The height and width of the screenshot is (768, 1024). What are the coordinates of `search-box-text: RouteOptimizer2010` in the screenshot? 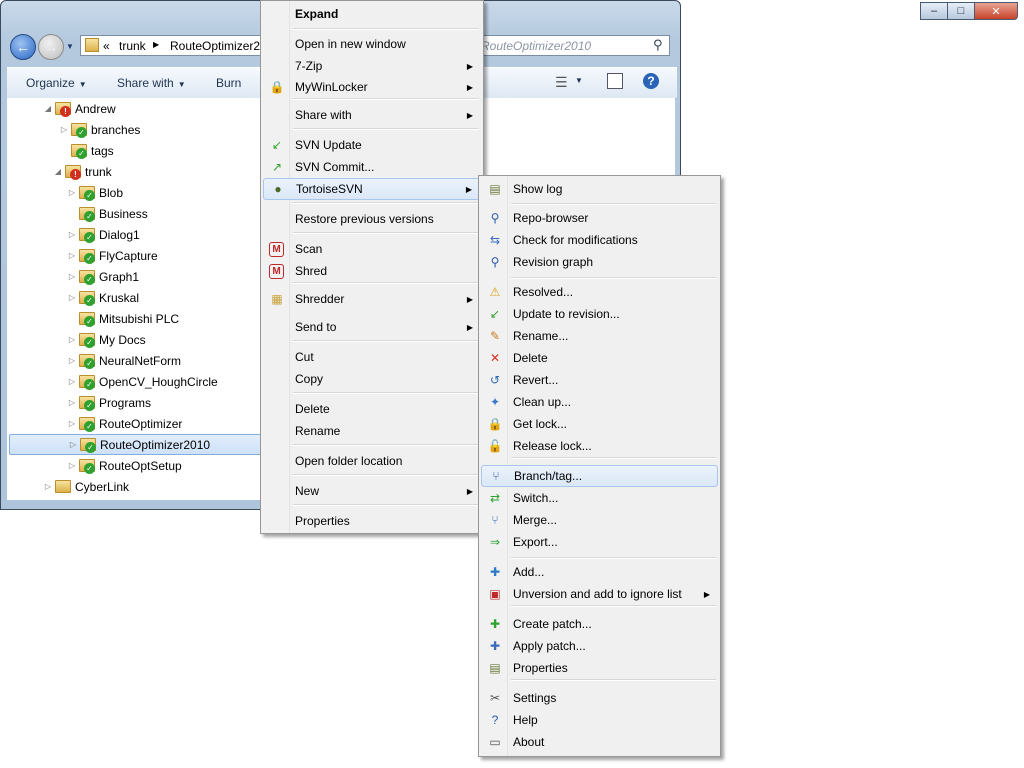 It's located at (536, 46).